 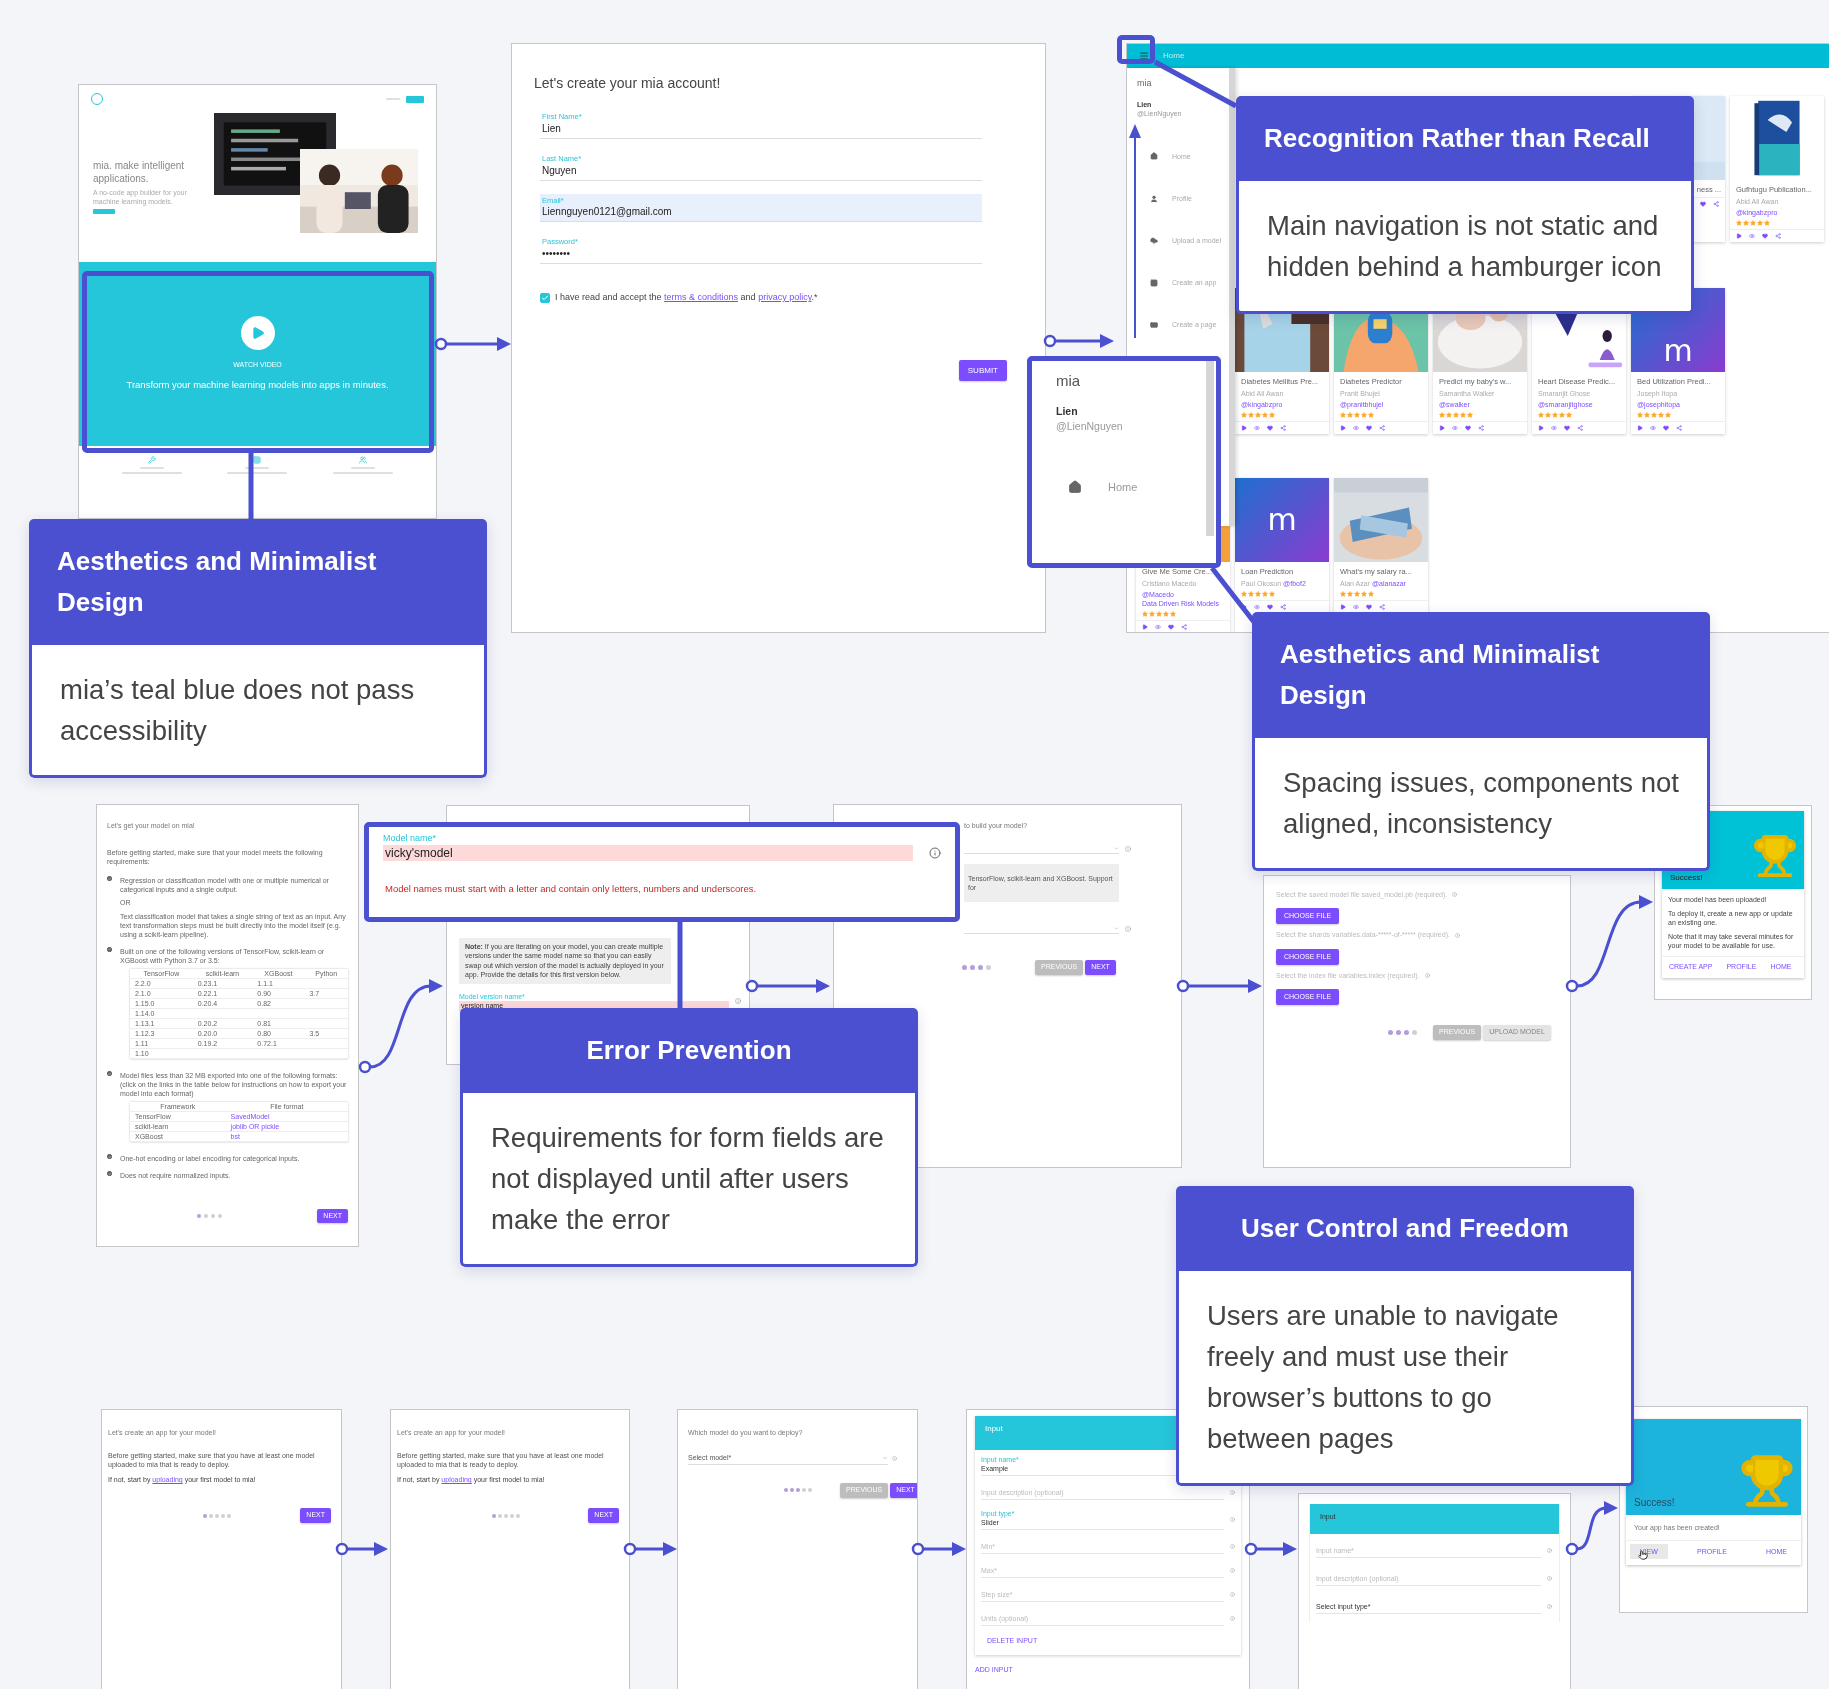 What do you see at coordinates (1154, 198) in the screenshot?
I see `profile-icon` at bounding box center [1154, 198].